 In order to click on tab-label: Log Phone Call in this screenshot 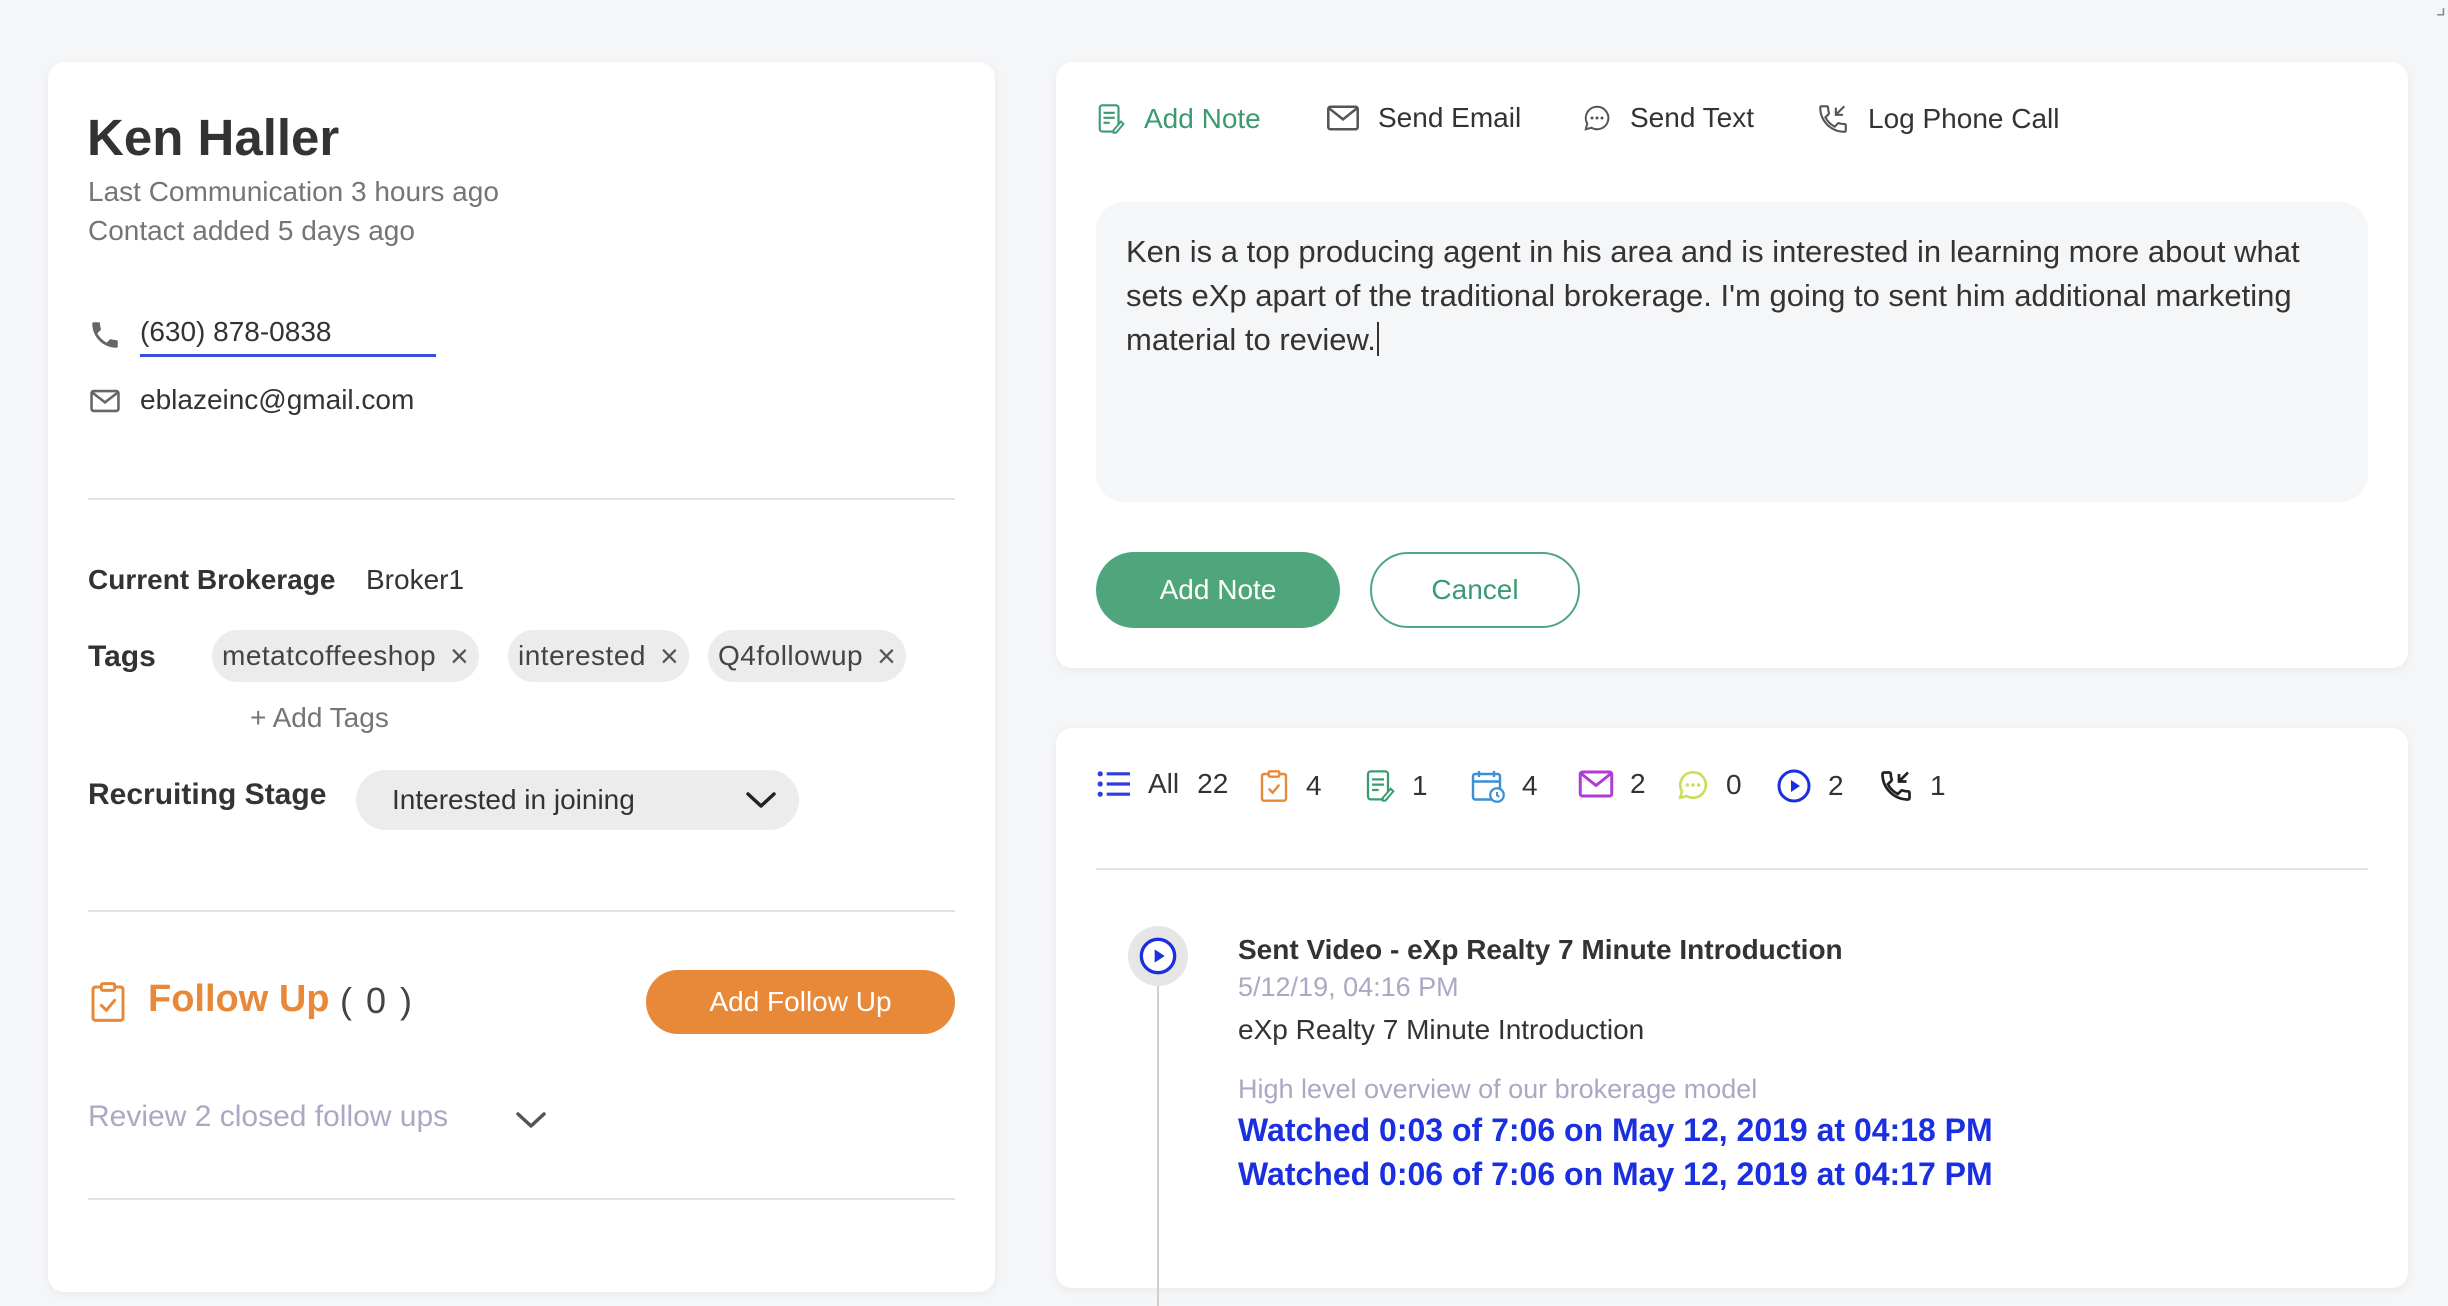, I will do `click(1964, 118)`.